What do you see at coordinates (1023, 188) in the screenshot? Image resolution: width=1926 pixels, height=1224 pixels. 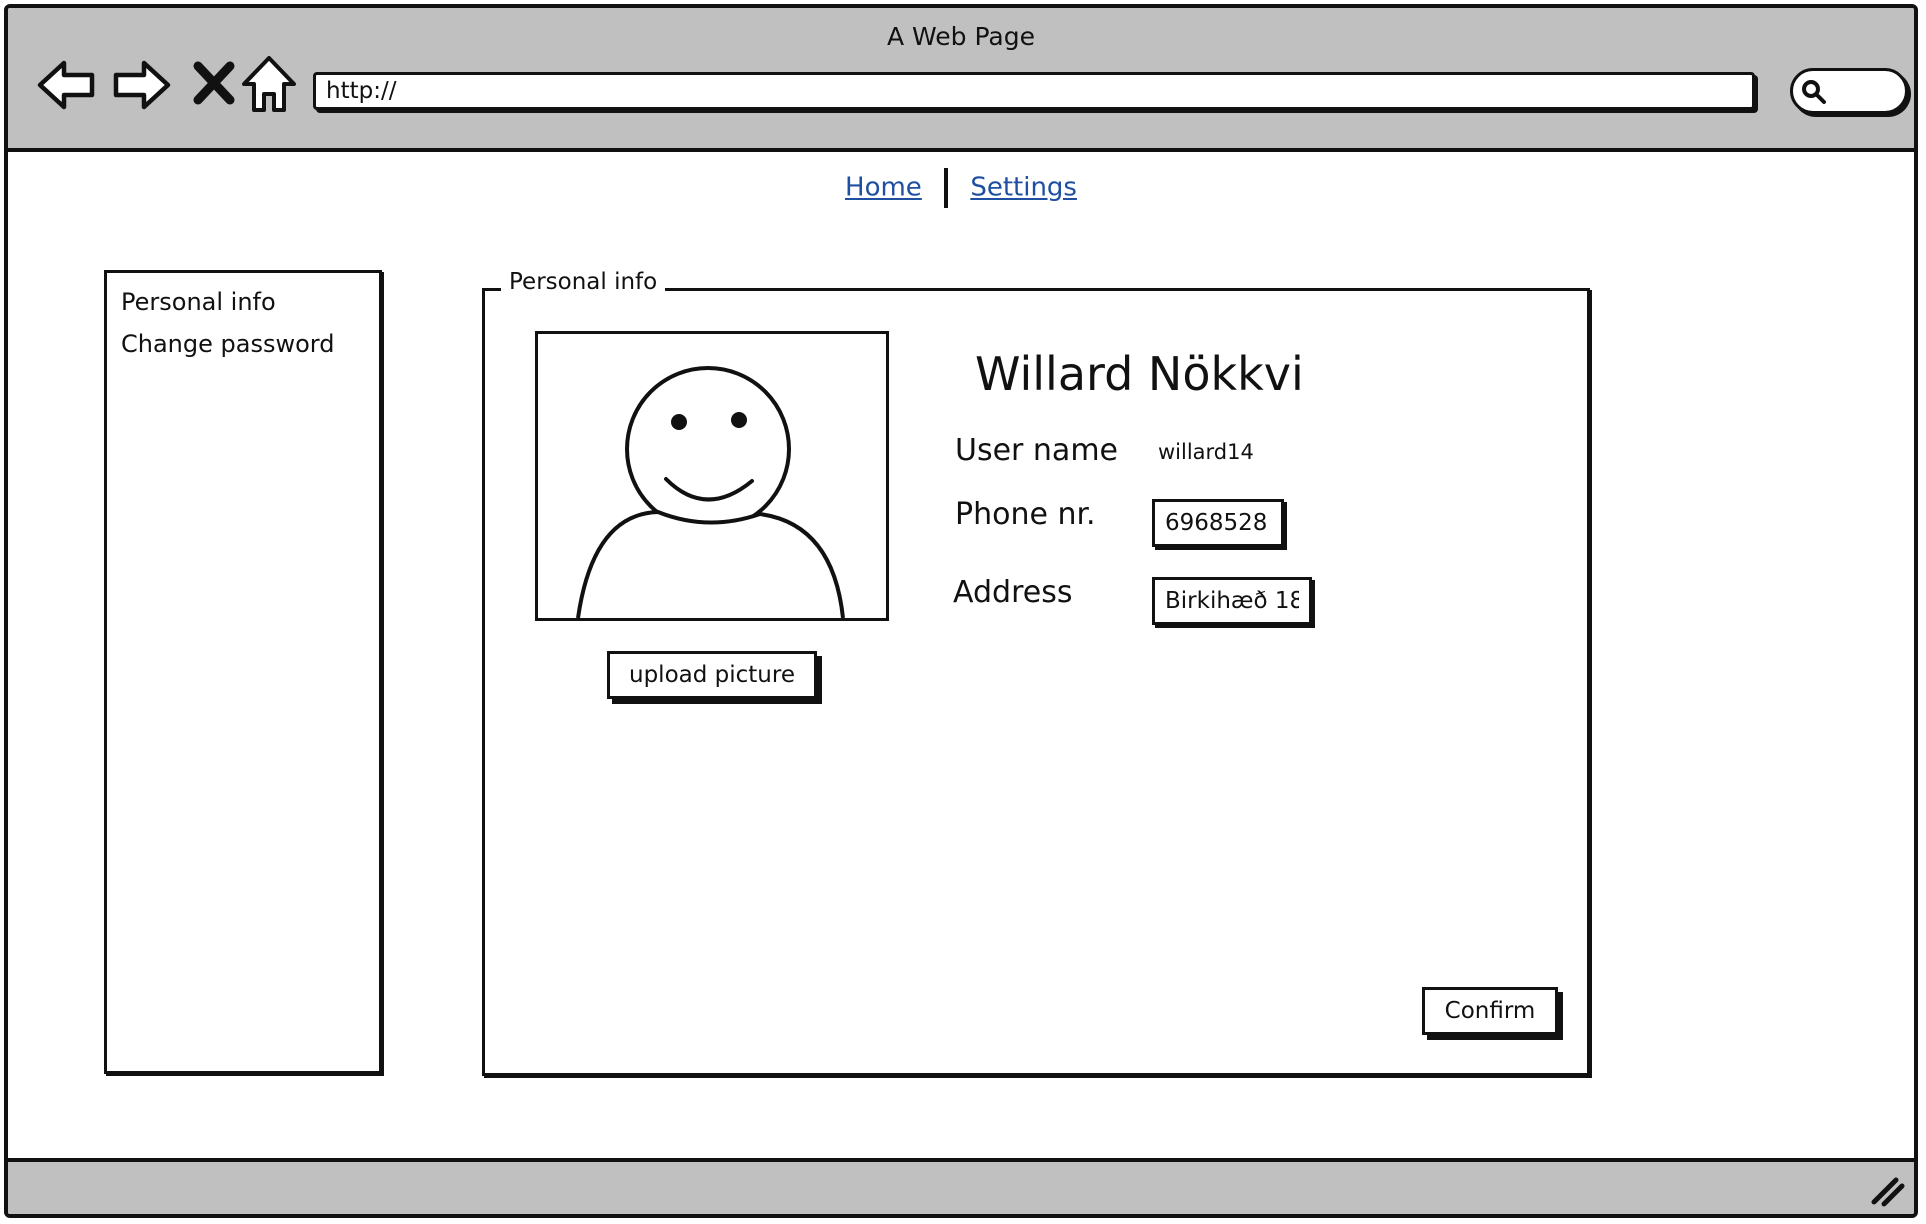 I see `nav-link-settings: Settings` at bounding box center [1023, 188].